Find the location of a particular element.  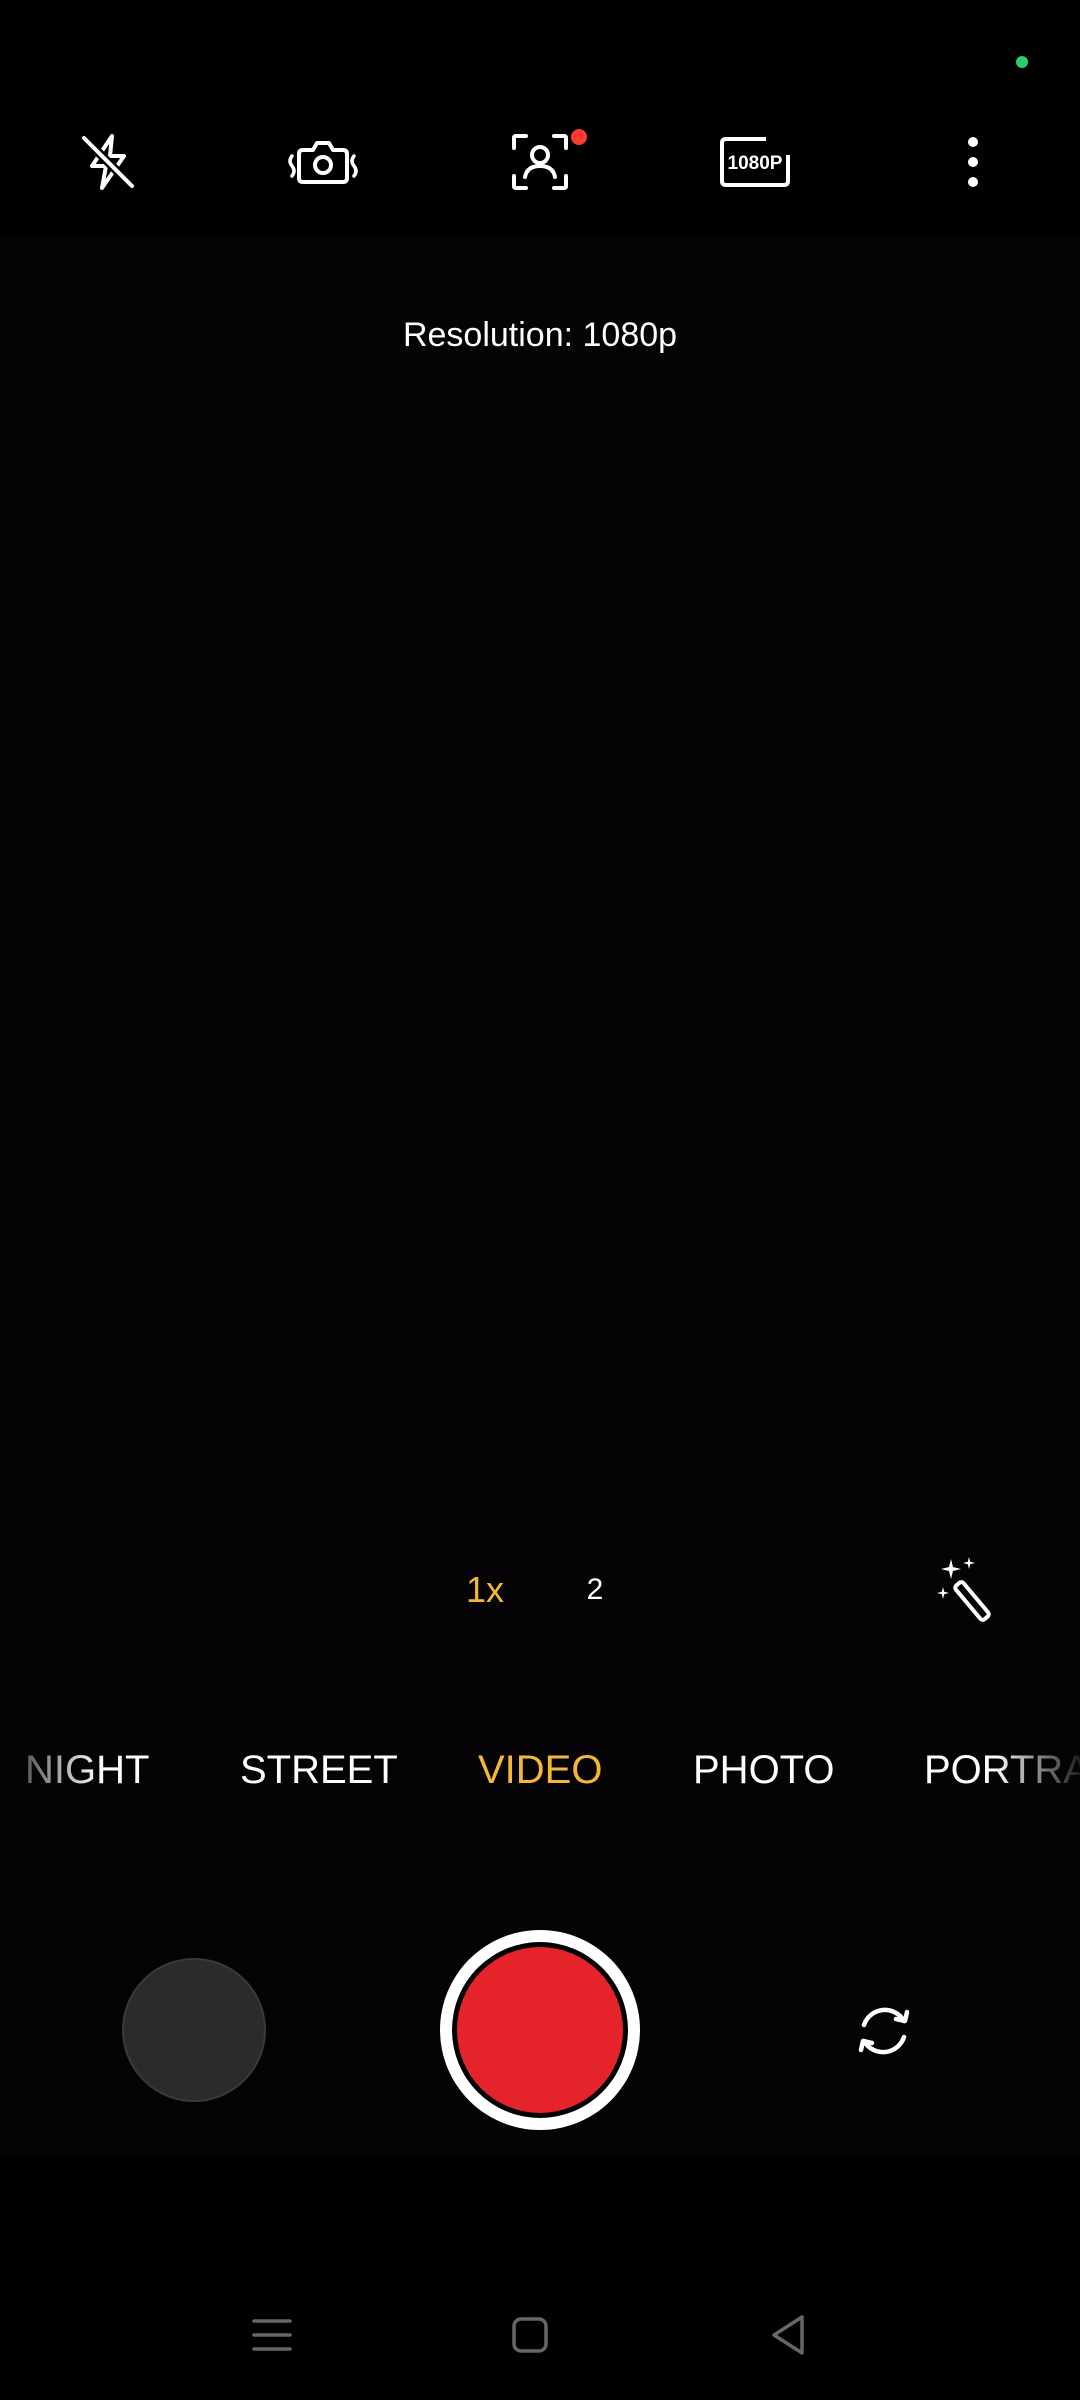

top-toolbar: 1080P is located at coordinates (540, 162).